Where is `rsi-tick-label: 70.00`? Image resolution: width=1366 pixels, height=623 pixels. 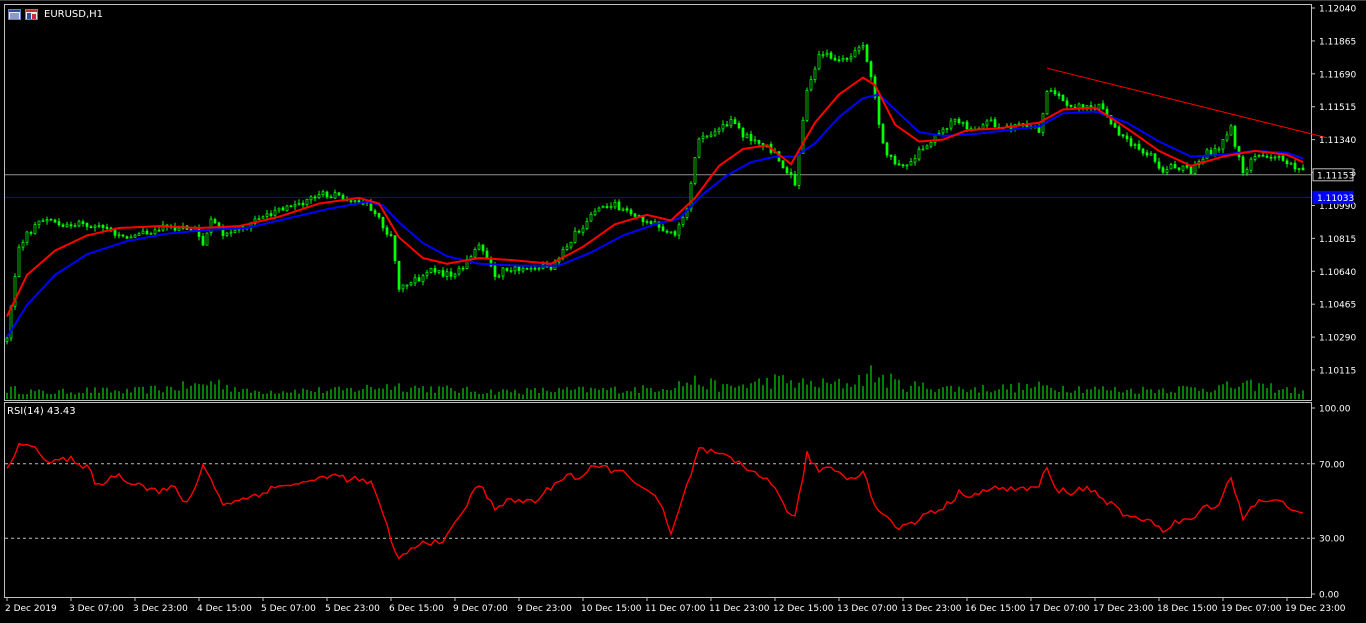
rsi-tick-label: 70.00 is located at coordinates (1332, 465).